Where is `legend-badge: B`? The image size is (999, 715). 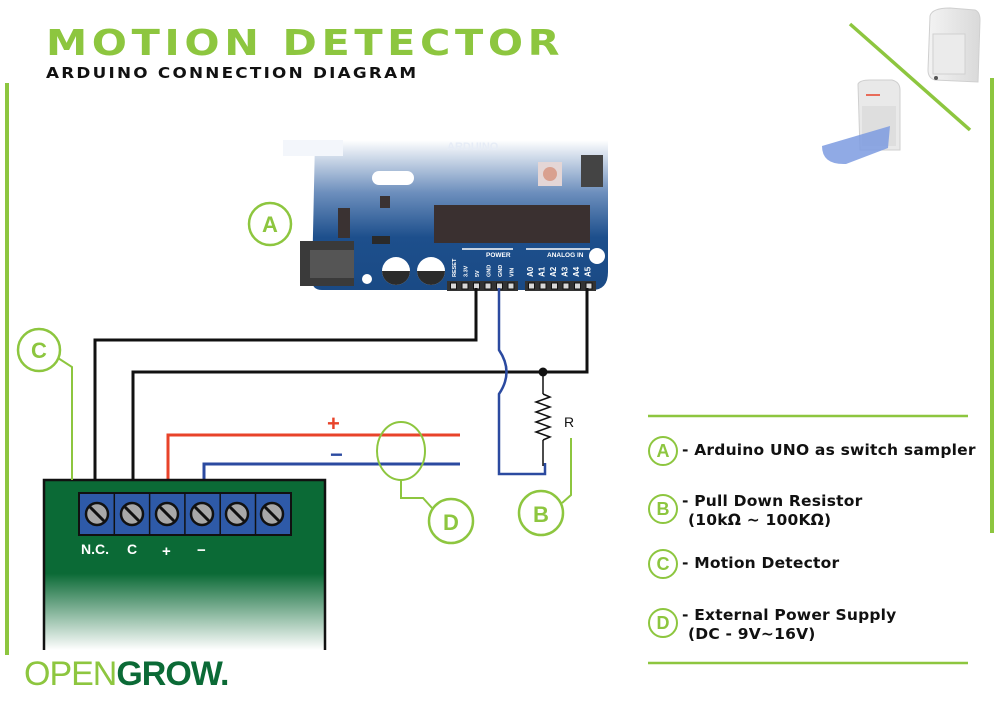 legend-badge: B is located at coordinates (663, 509).